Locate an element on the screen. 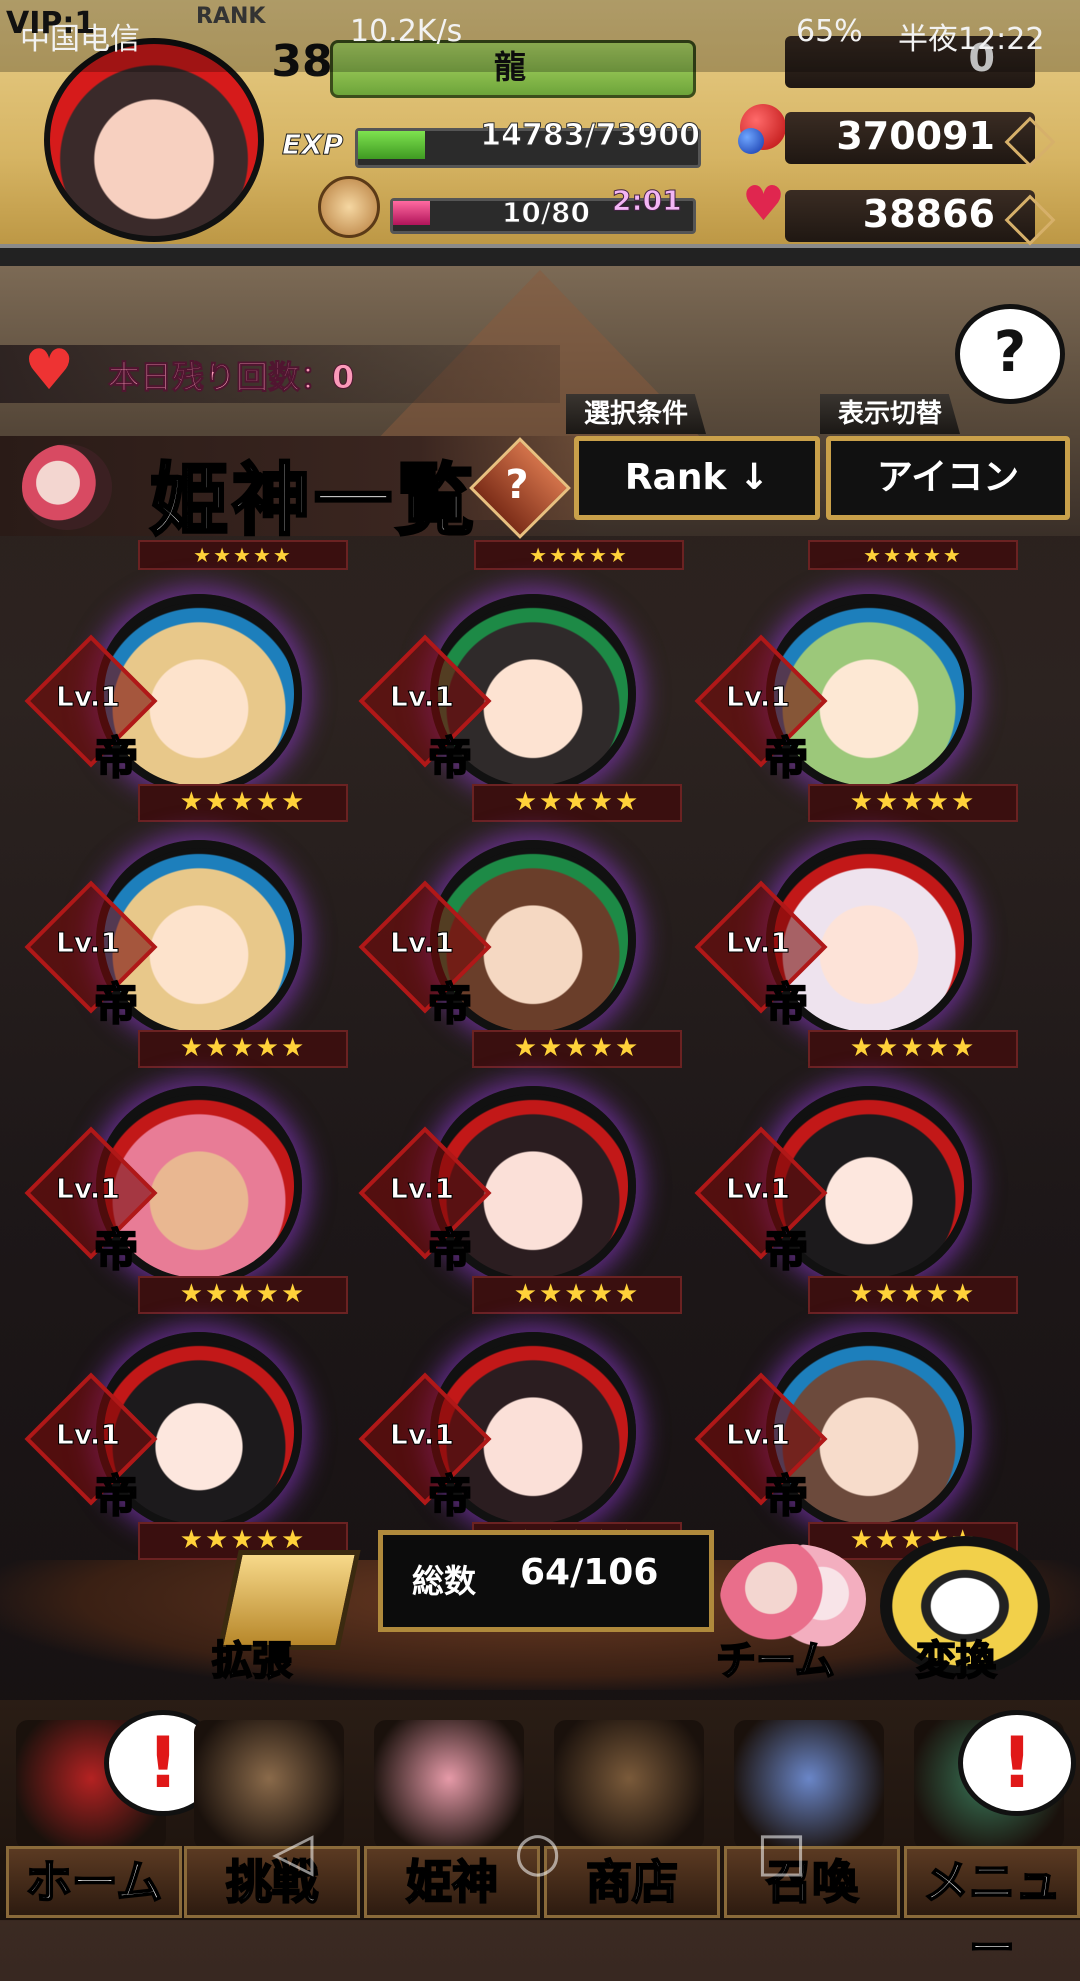 The height and width of the screenshot is (1981, 1080). gem-small-icon is located at coordinates (751, 141).